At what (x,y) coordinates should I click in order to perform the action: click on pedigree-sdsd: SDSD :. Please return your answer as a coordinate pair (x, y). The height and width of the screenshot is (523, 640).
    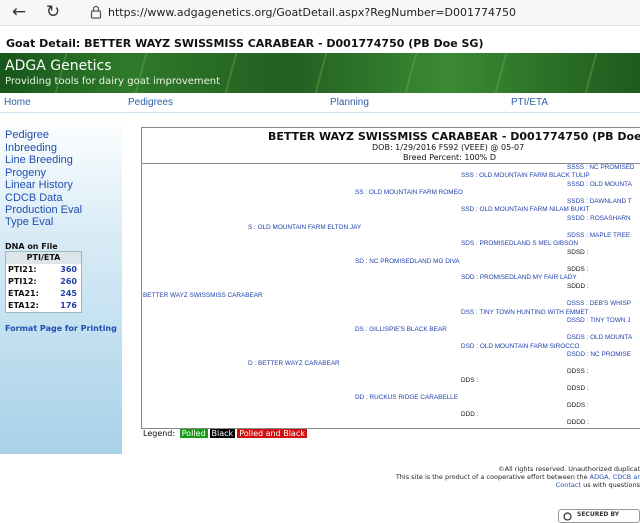
    Looking at the image, I should click on (578, 252).